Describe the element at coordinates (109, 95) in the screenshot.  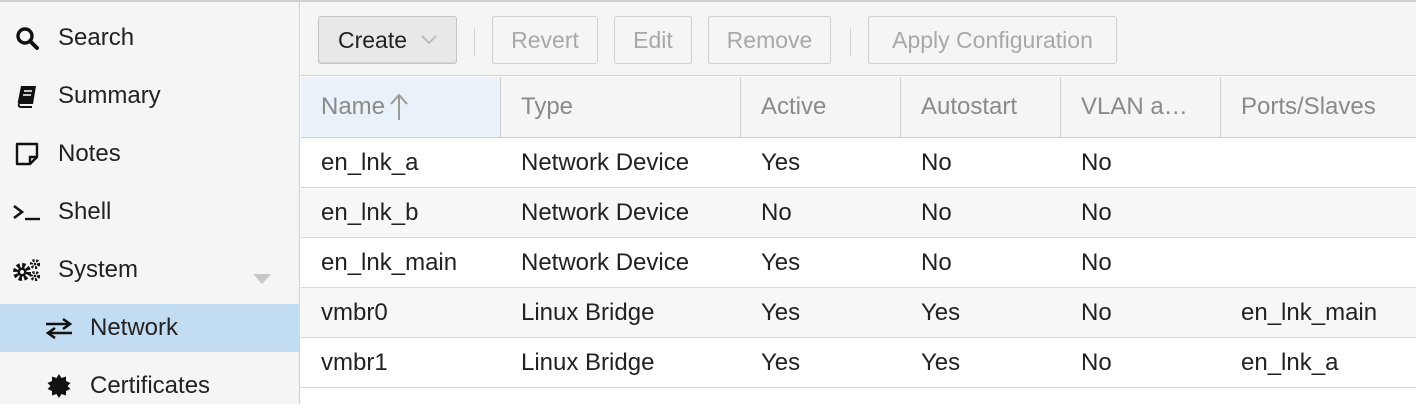
I see `sidebar-item-label: Summary` at that location.